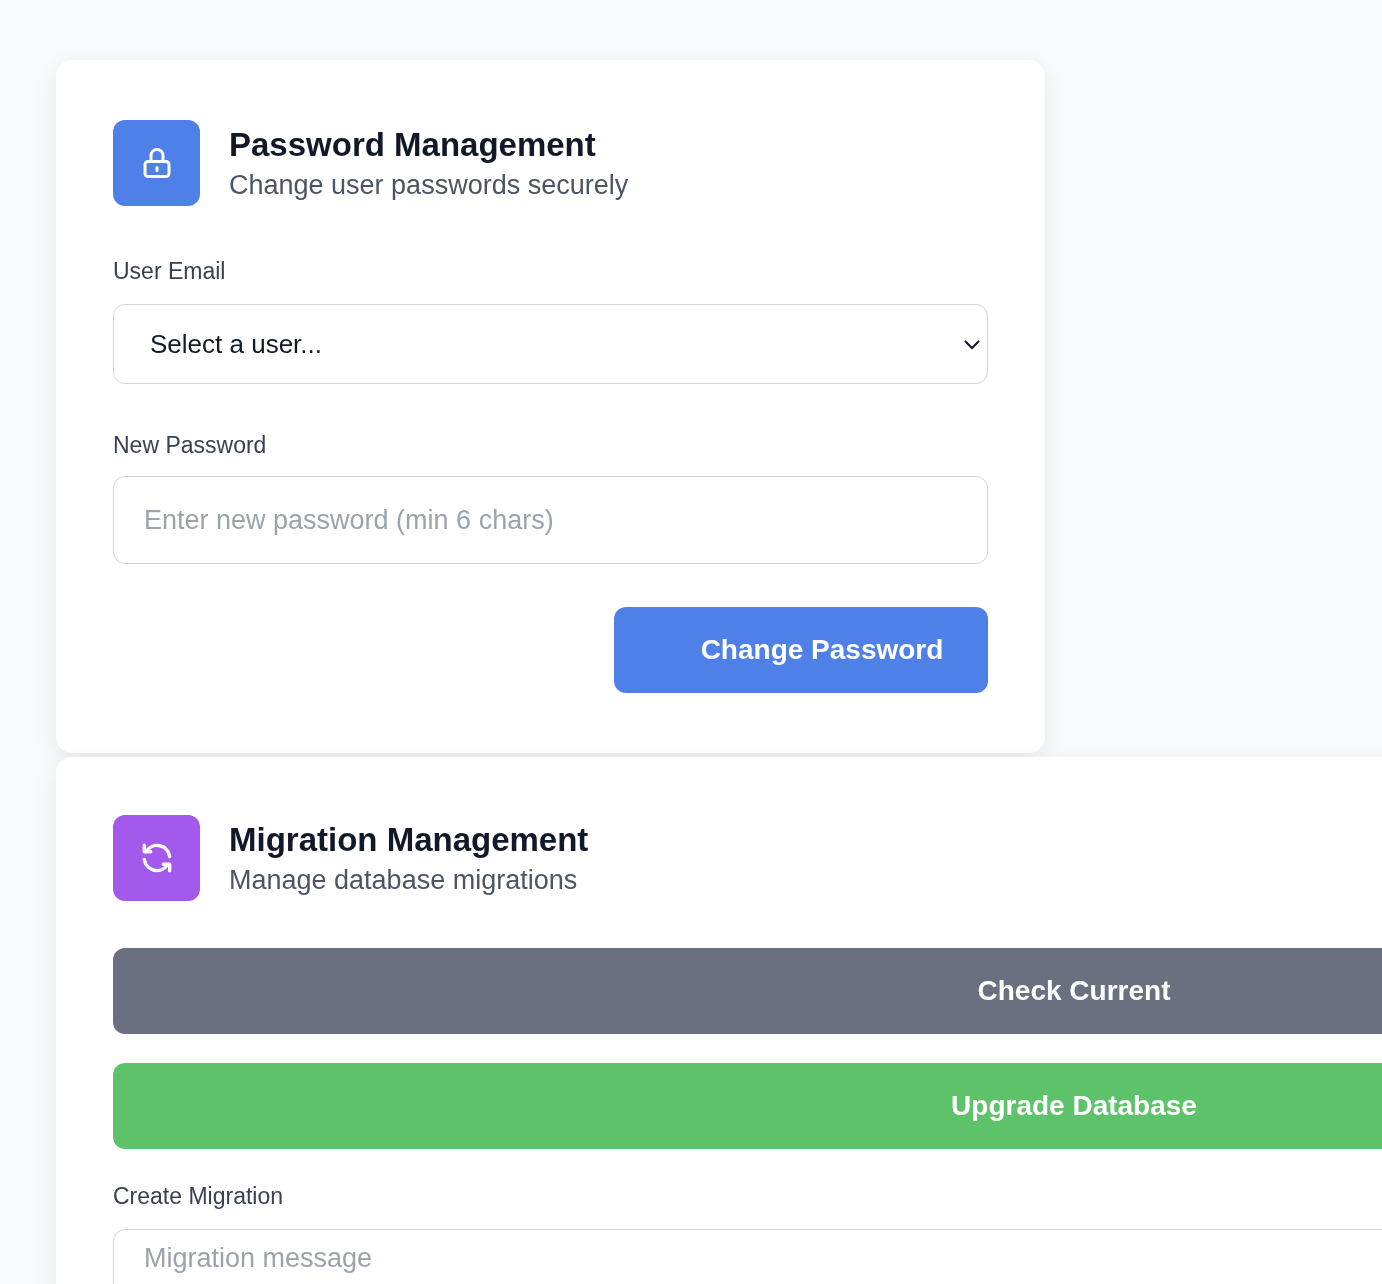 This screenshot has height=1284, width=1382. I want to click on change-password-button: Change Password, so click(801, 650).